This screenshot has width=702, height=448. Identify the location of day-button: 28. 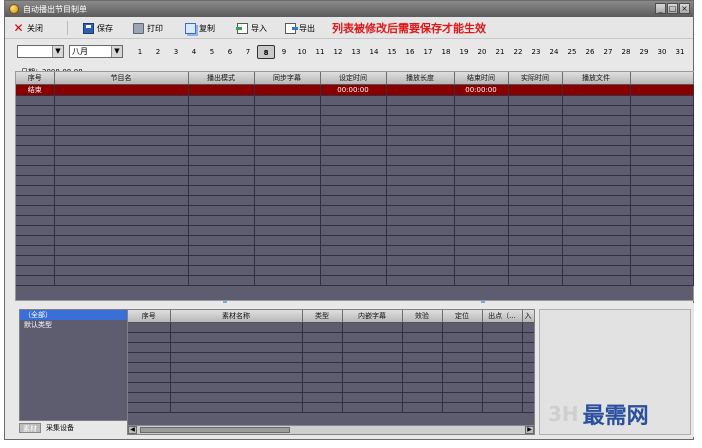
(626, 52).